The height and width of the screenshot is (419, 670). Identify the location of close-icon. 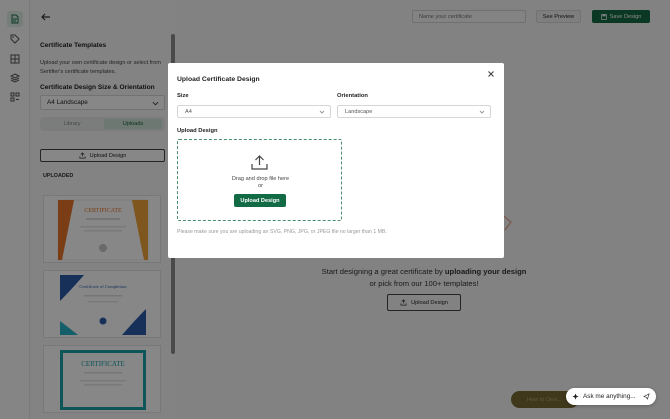
(490, 73).